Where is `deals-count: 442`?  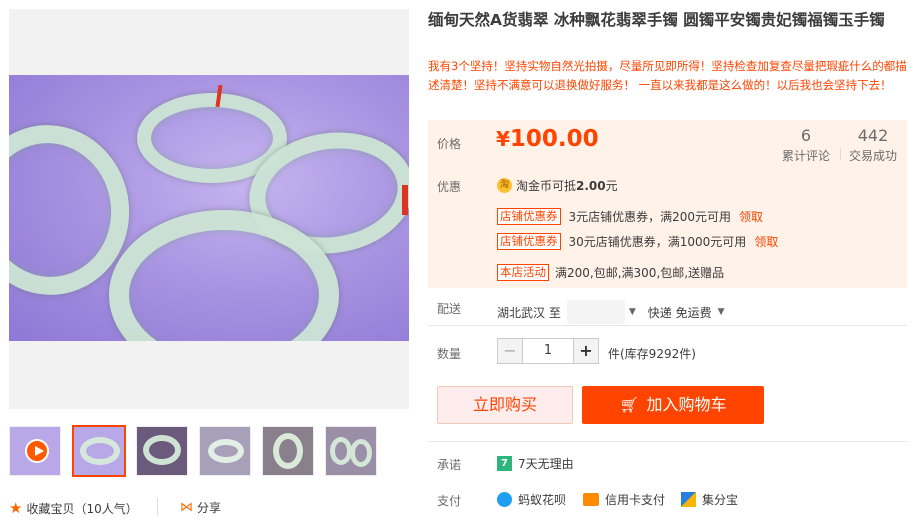 deals-count: 442 is located at coordinates (873, 135).